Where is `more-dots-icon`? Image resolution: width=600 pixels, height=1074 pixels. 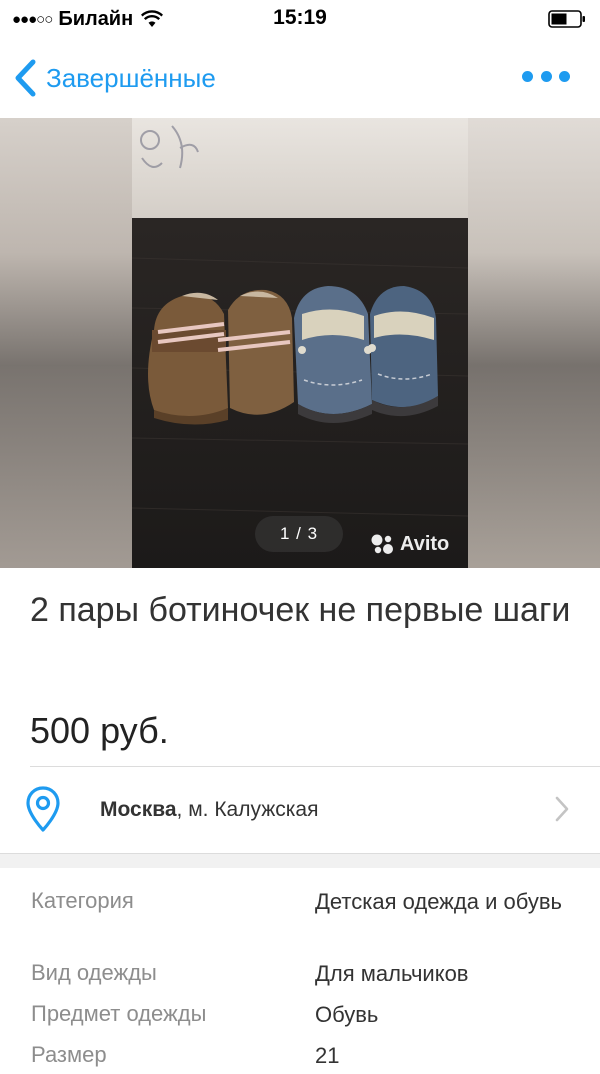
more-dots-icon is located at coordinates (527, 76).